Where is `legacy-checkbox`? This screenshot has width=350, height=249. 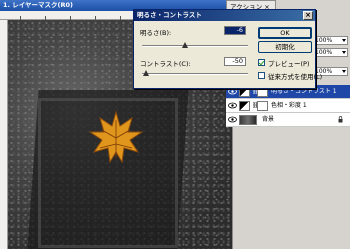
legacy-checkbox is located at coordinates (261, 75).